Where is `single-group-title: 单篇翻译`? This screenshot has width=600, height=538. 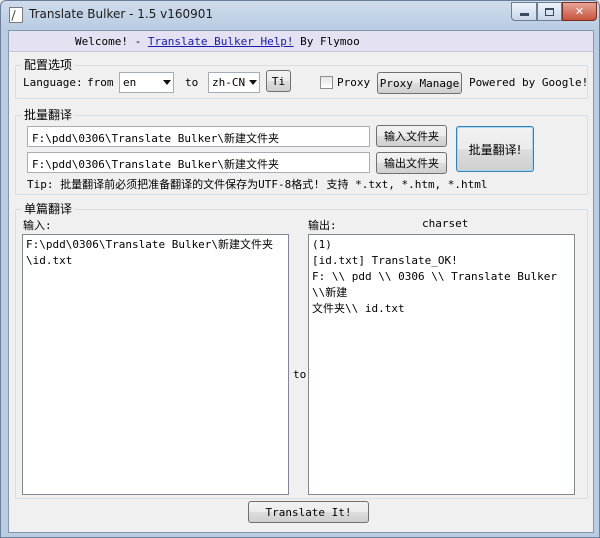 single-group-title: 单篇翻译 is located at coordinates (48, 208).